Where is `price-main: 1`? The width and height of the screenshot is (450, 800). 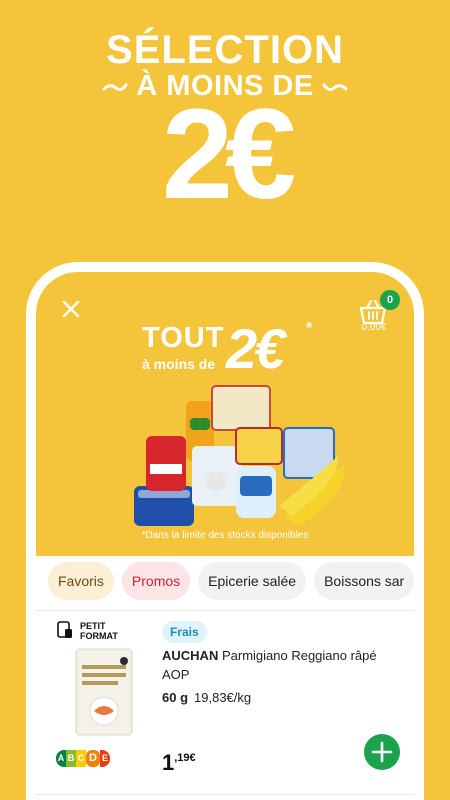 price-main: 1 is located at coordinates (168, 762).